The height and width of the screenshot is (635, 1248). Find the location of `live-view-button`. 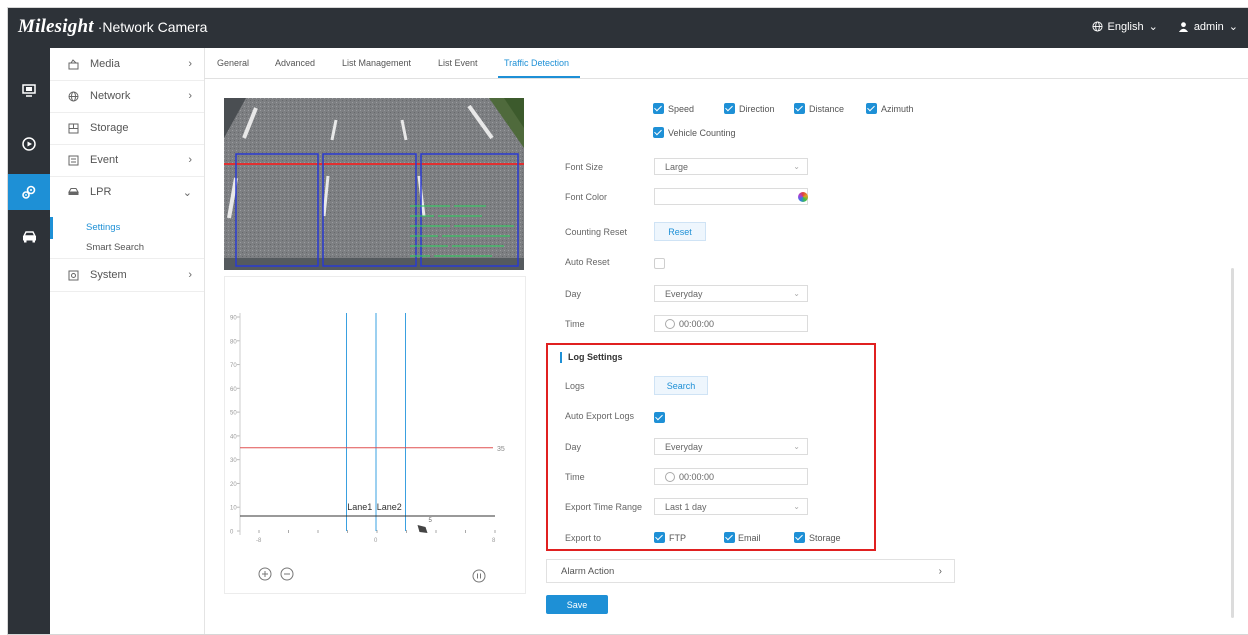

live-view-button is located at coordinates (29, 90).